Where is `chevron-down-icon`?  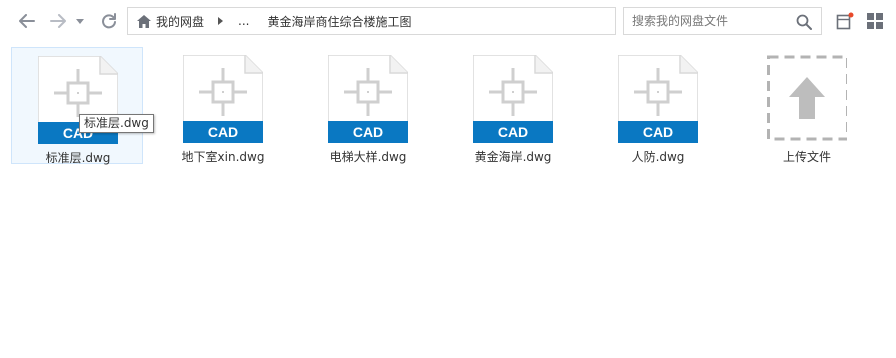 chevron-down-icon is located at coordinates (80, 21).